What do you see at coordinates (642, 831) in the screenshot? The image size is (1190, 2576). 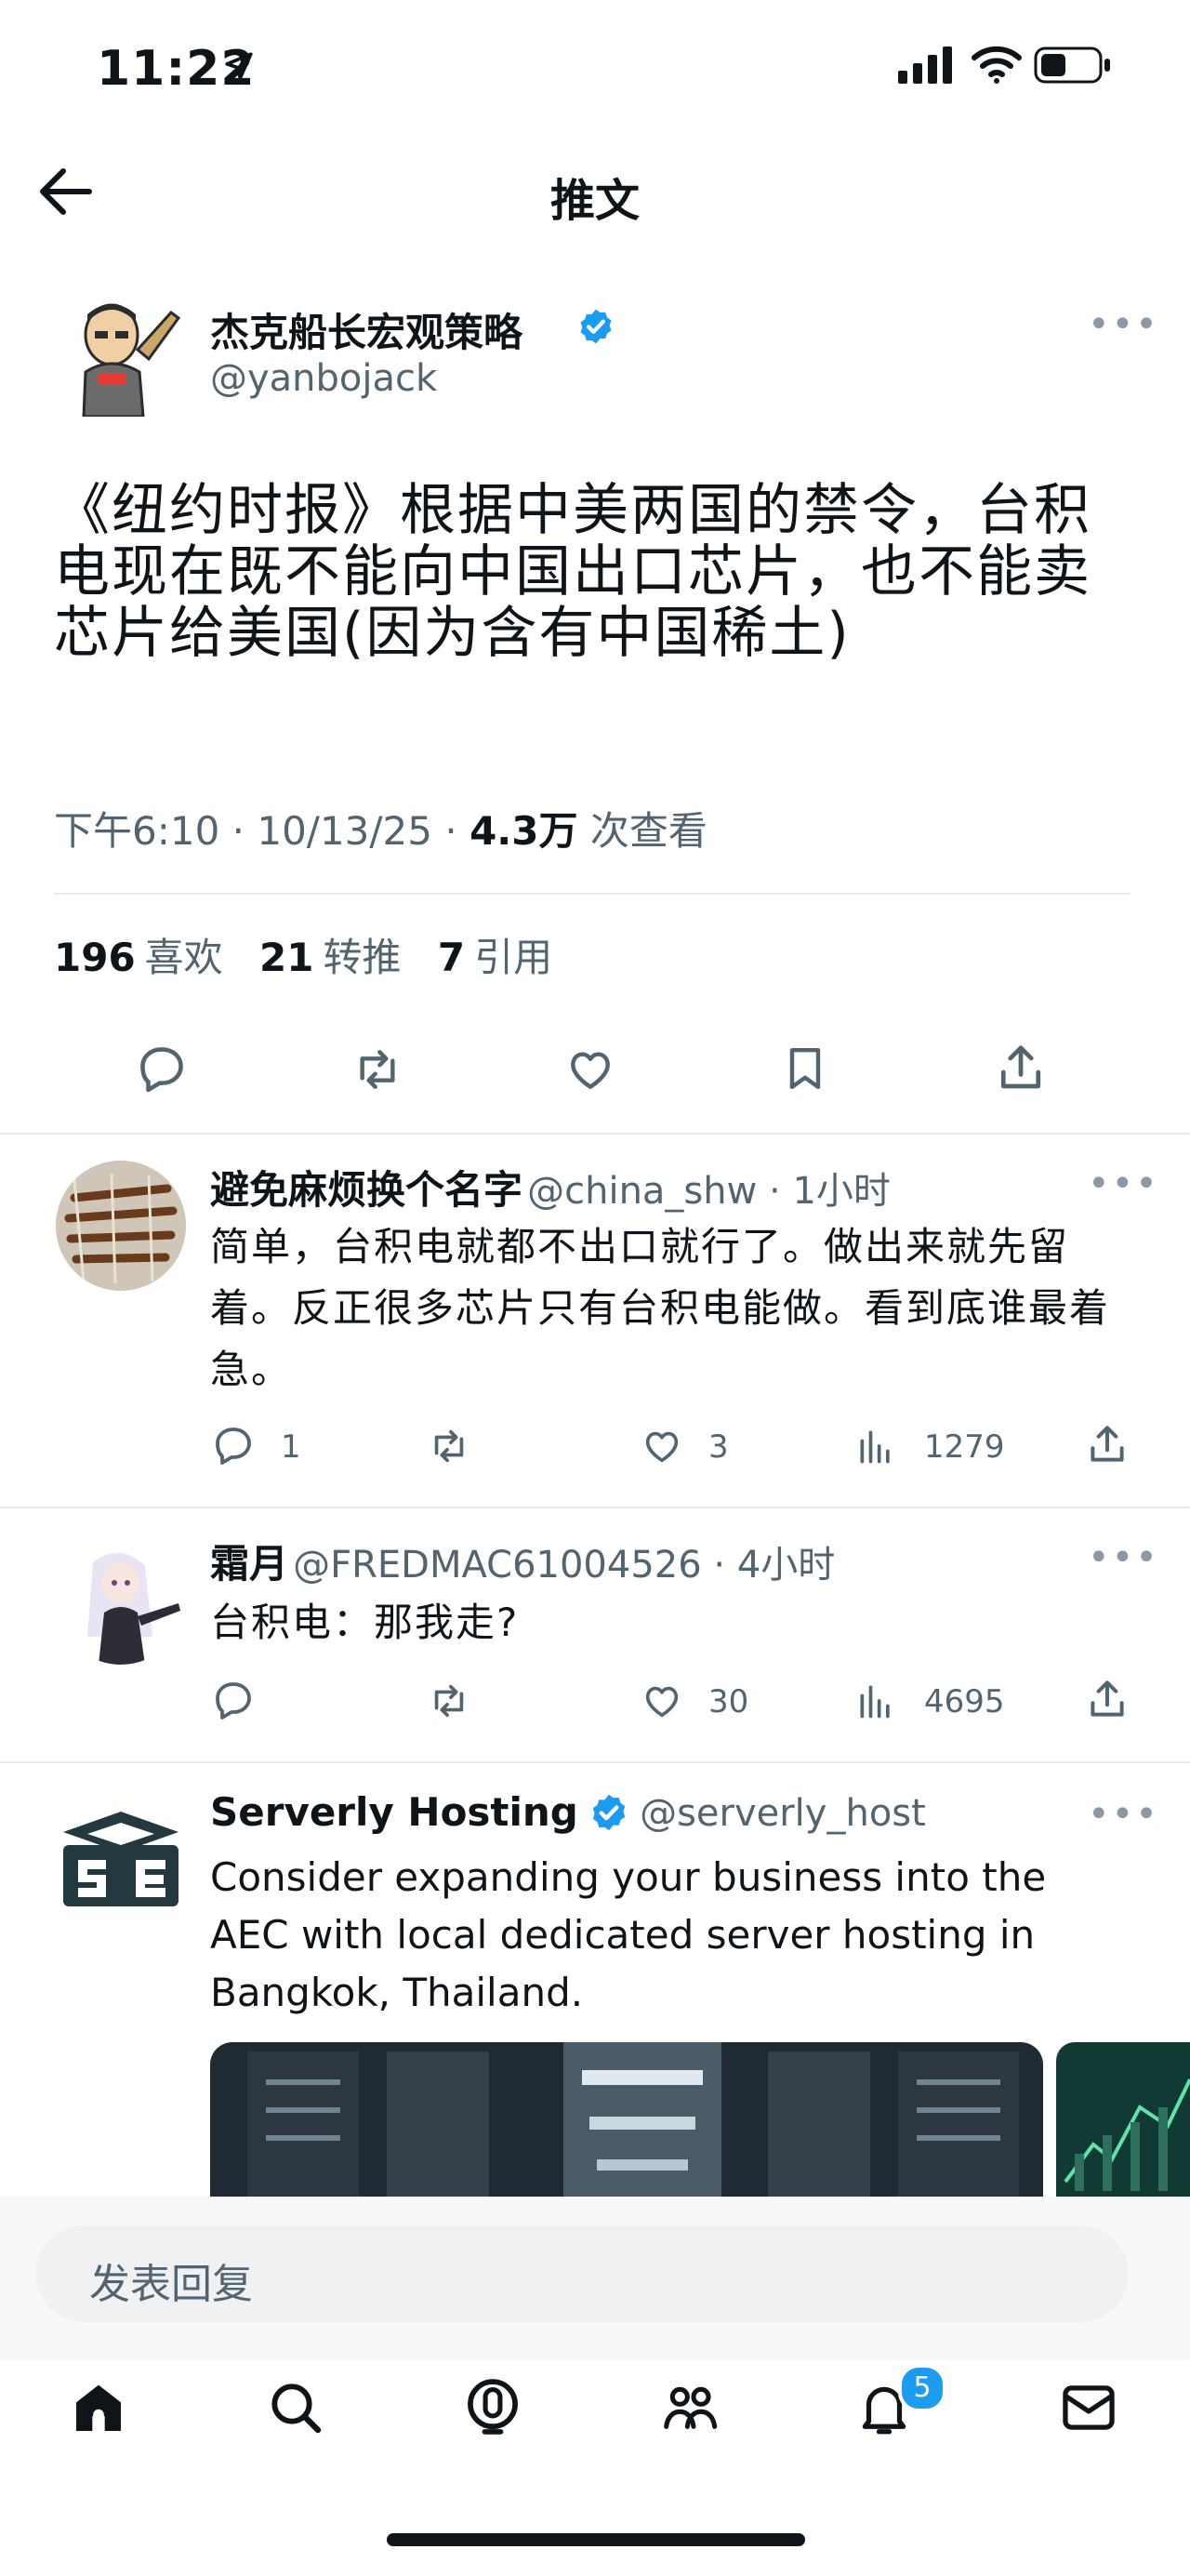 I see `views-label: 次查看` at bounding box center [642, 831].